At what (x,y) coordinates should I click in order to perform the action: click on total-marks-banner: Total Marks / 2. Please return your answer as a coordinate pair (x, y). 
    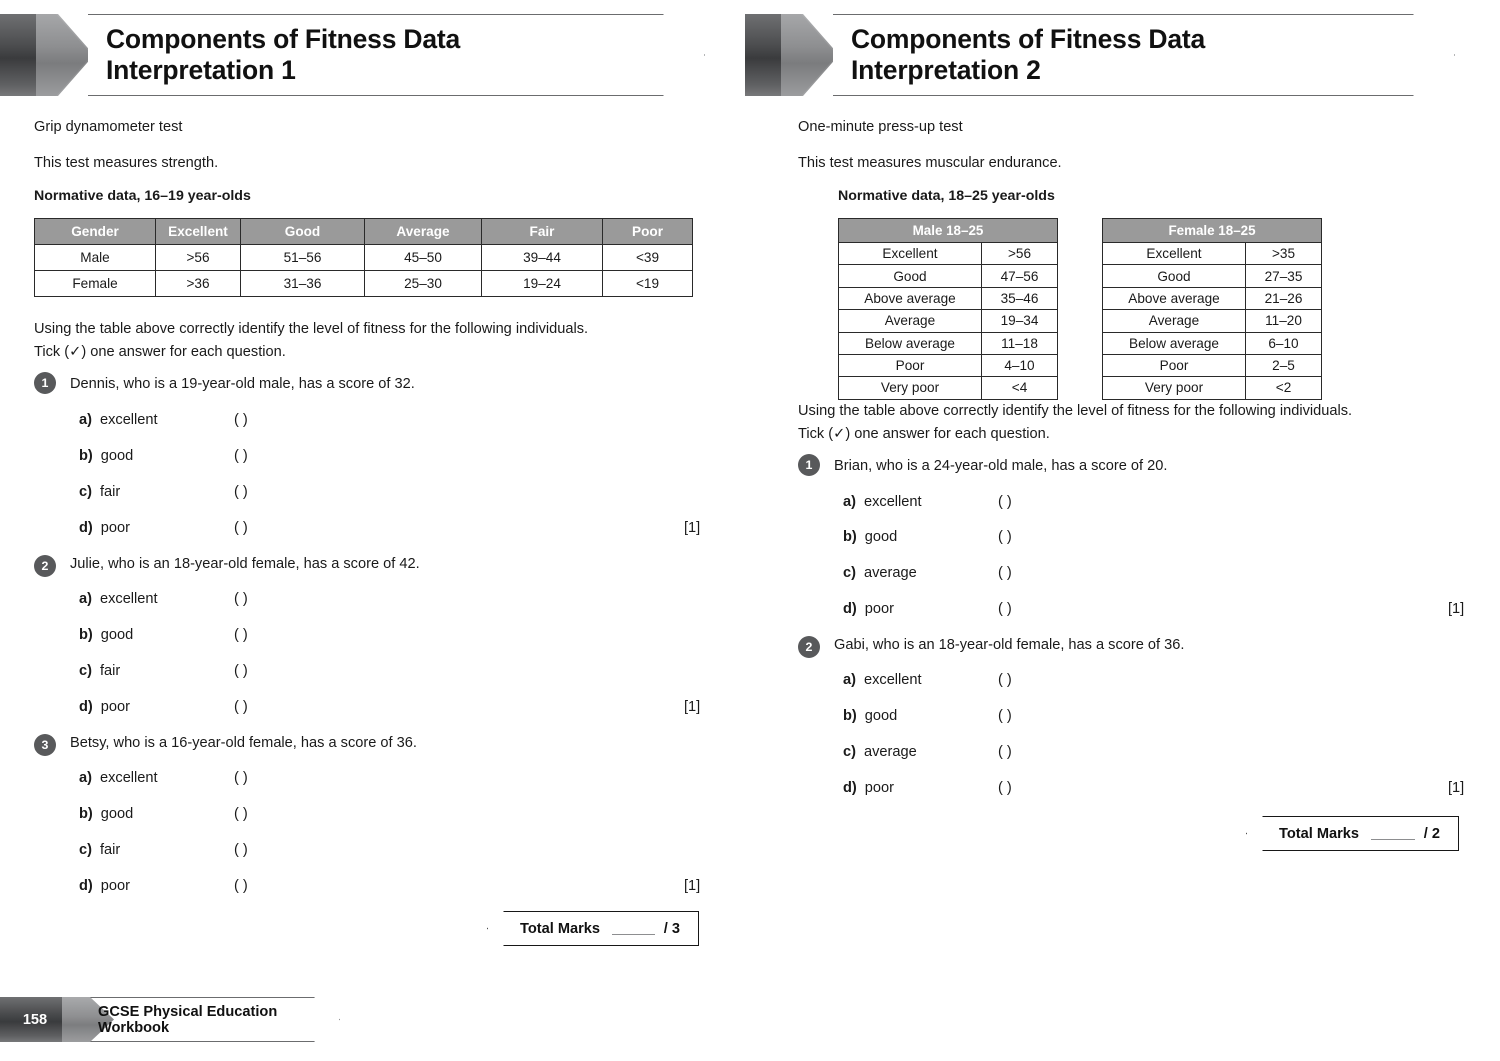
    Looking at the image, I should click on (1352, 833).